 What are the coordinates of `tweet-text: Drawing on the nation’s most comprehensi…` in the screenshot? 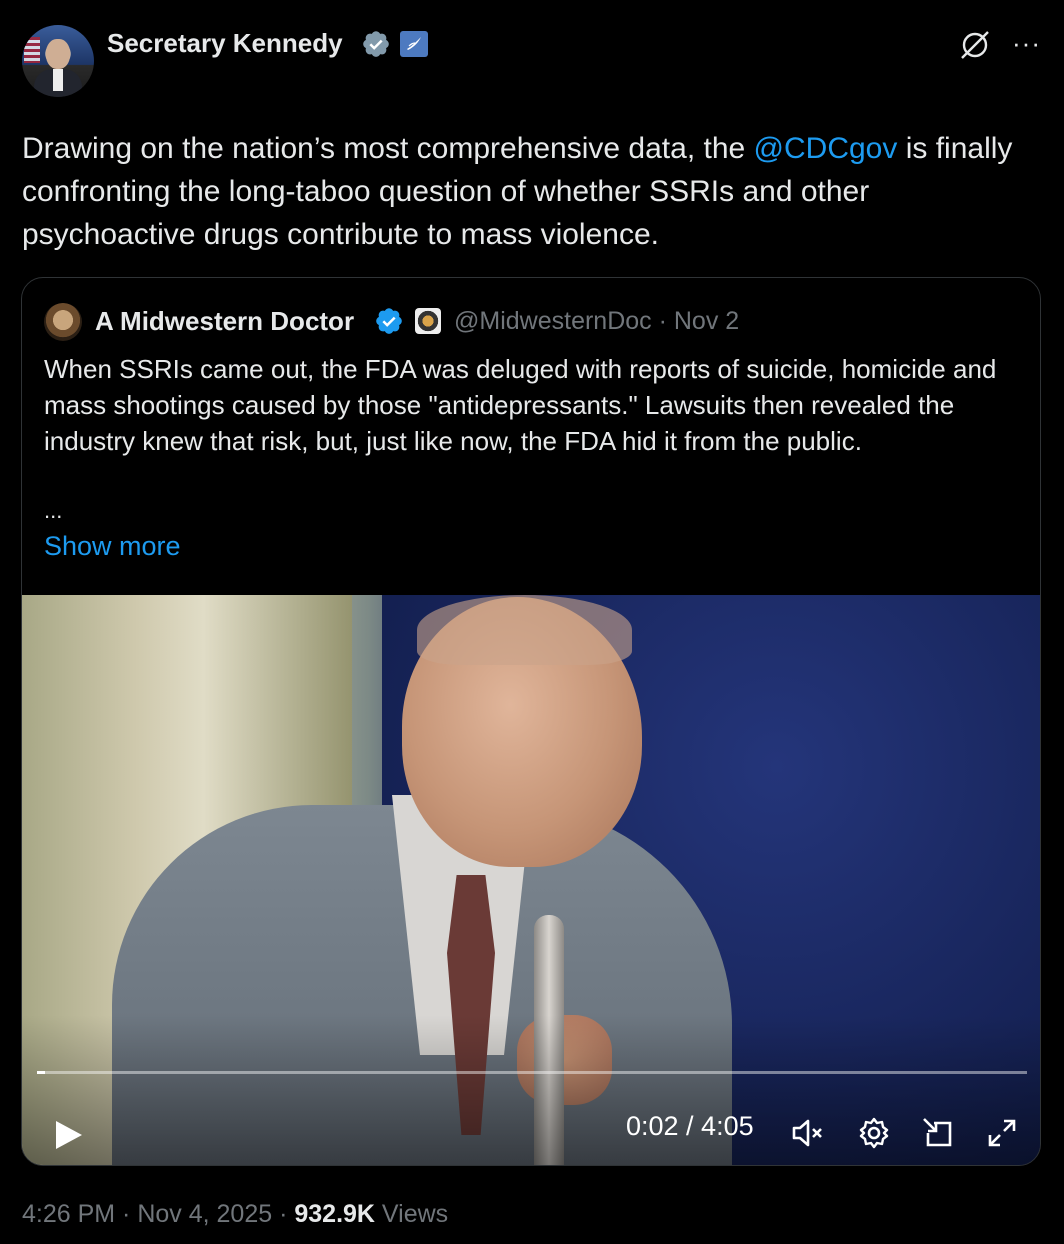 It's located at (532, 191).